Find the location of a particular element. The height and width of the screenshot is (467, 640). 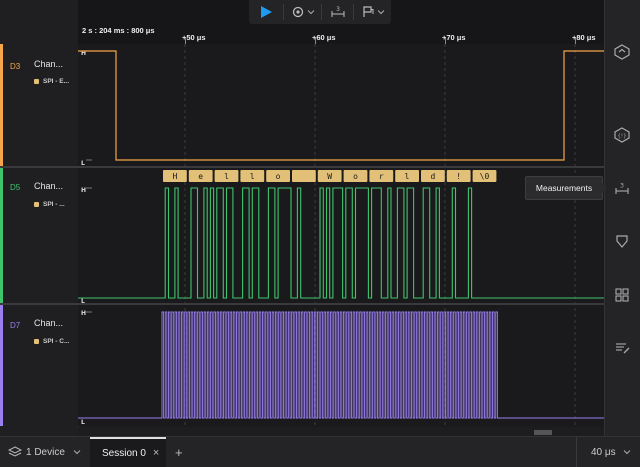

level-low-marker: L is located at coordinates (83, 422).